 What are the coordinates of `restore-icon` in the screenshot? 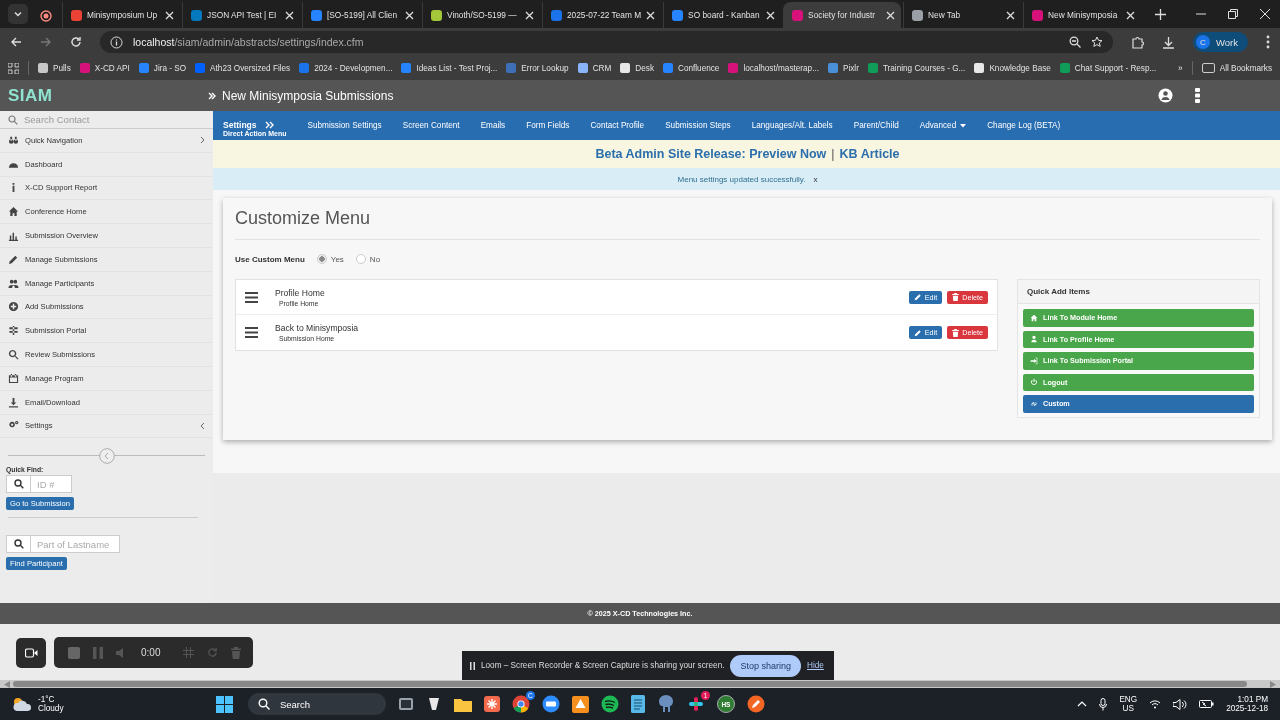 It's located at (1233, 14).